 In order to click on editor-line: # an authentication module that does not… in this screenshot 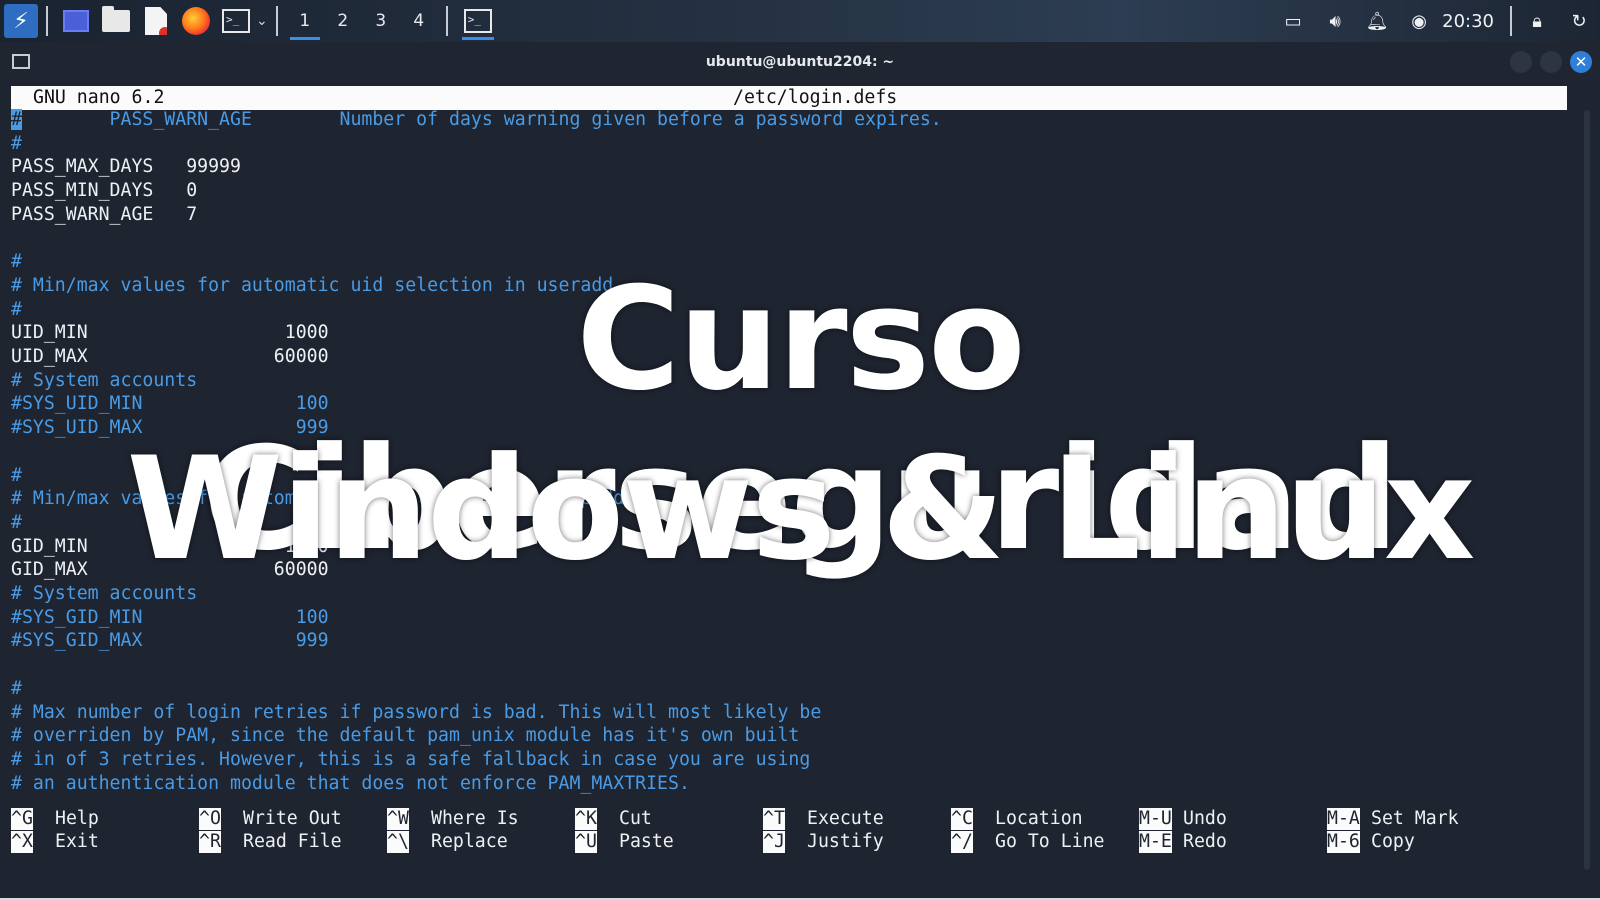, I will do `click(350, 783)`.